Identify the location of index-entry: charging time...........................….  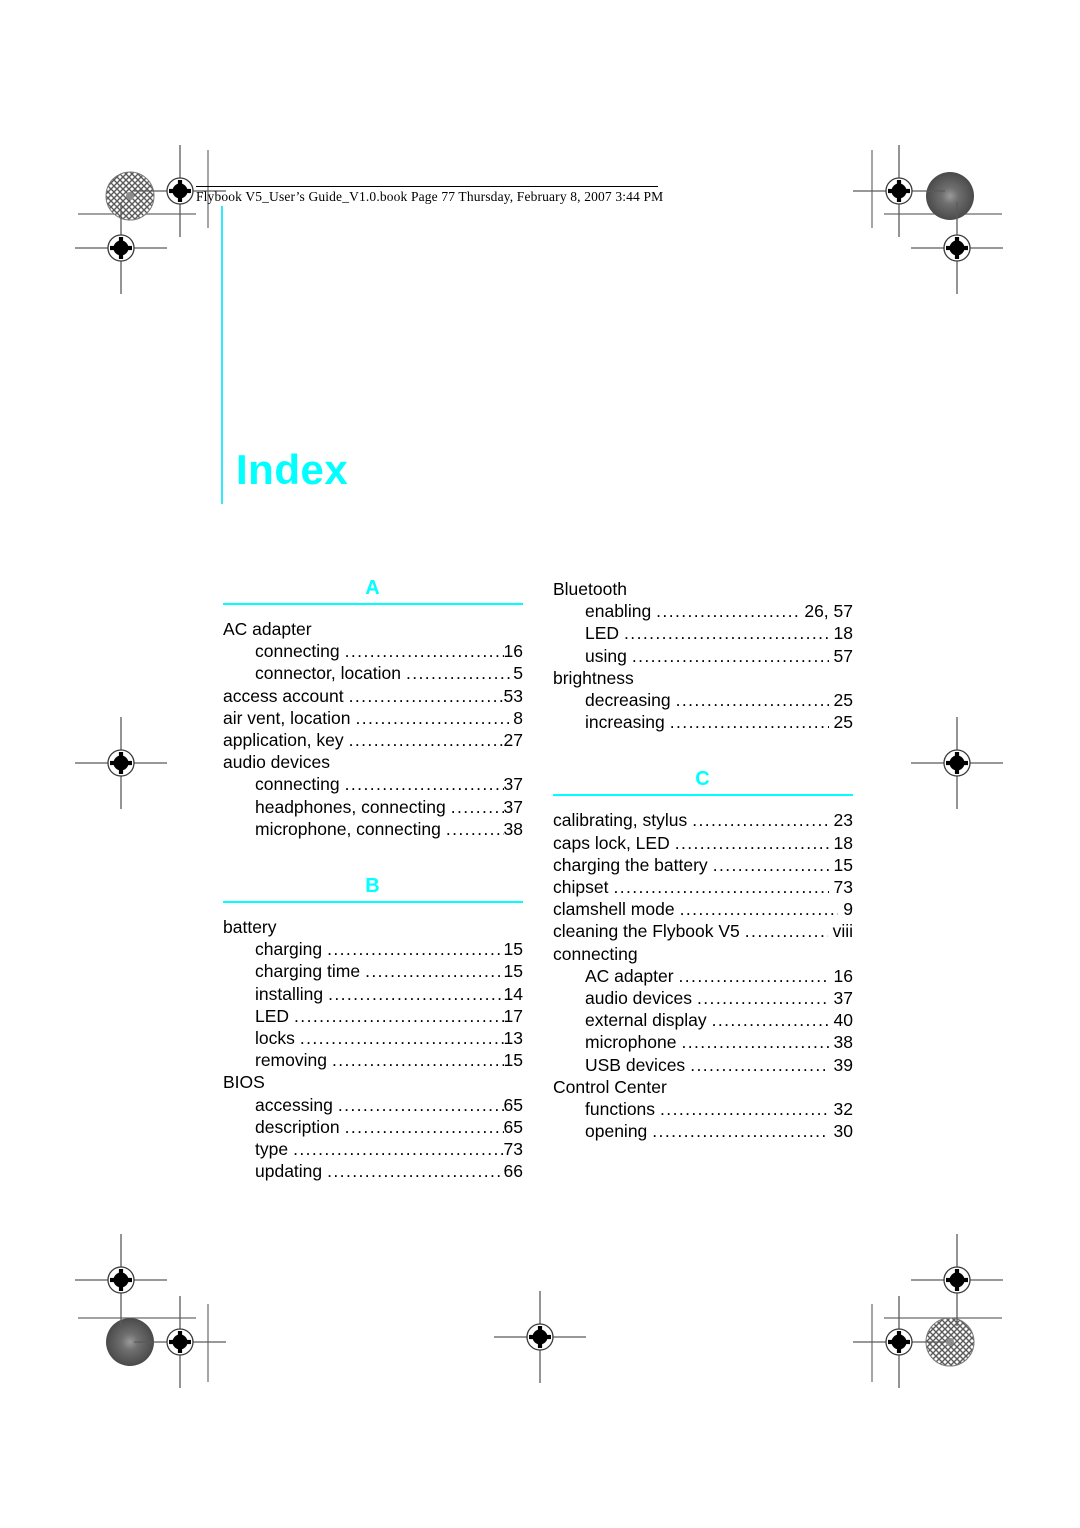
(373, 971).